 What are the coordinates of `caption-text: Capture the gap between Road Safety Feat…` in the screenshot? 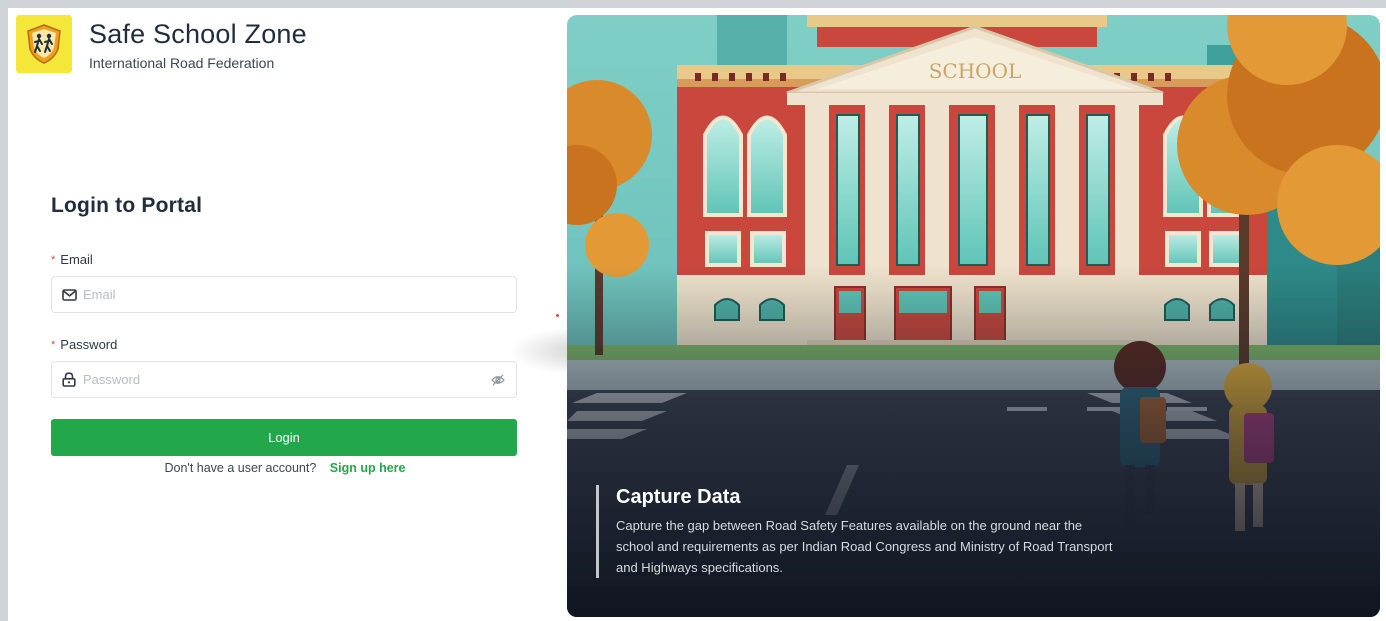 It's located at (864, 546).